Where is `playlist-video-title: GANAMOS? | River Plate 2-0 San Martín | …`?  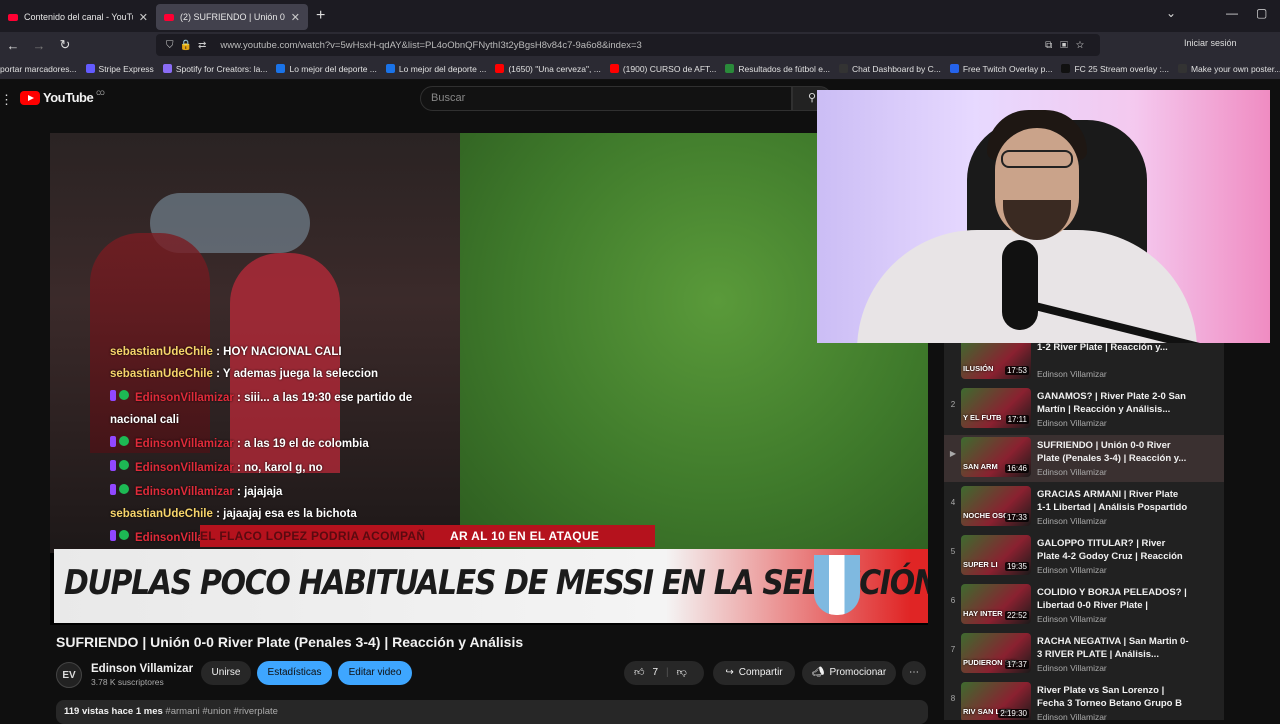 playlist-video-title: GANAMOS? | River Plate 2-0 San Martín | … is located at coordinates (1113, 403).